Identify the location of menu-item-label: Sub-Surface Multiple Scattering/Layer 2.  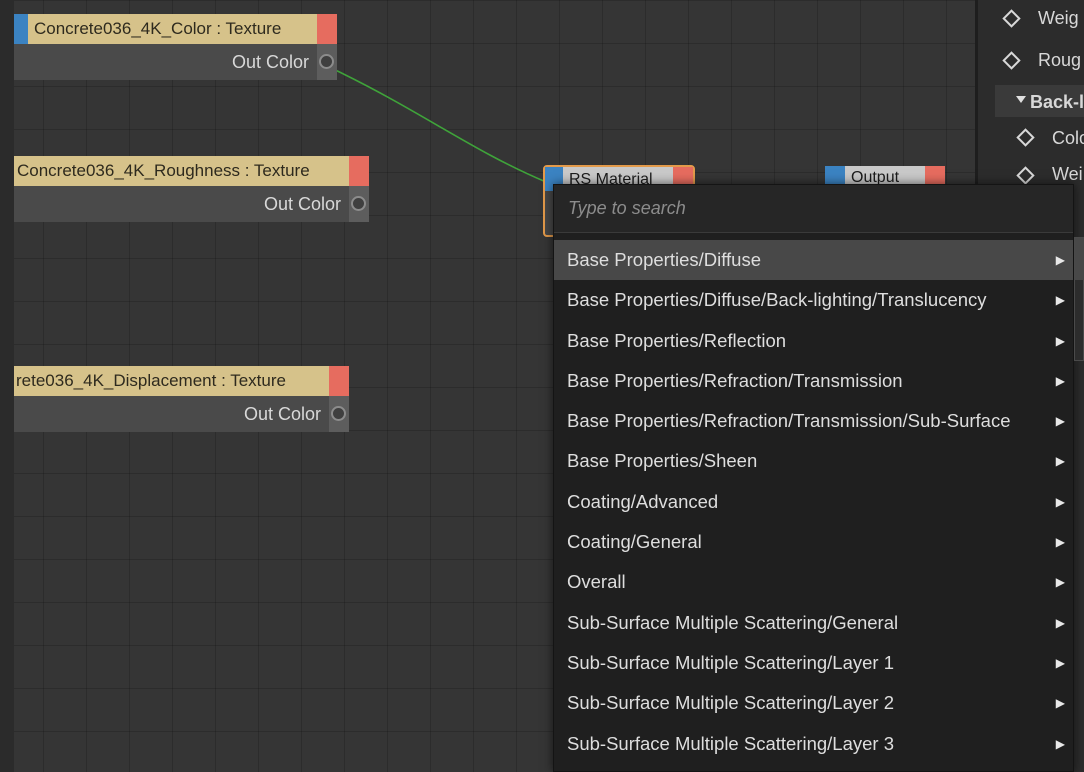
(731, 703).